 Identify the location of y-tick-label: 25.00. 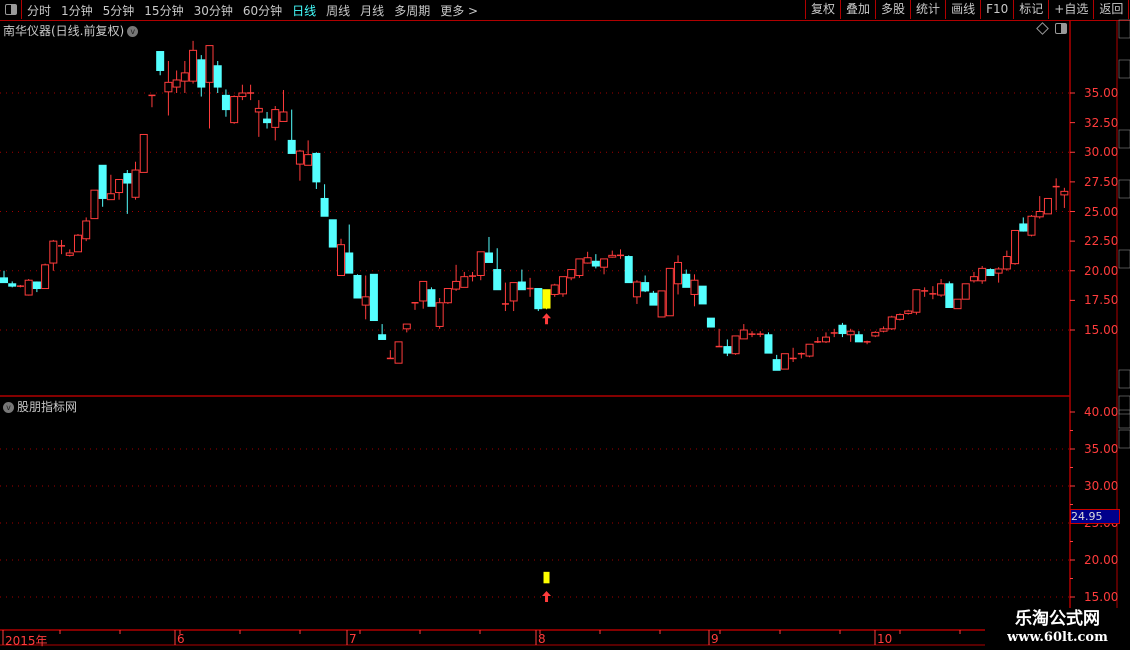
(1101, 211).